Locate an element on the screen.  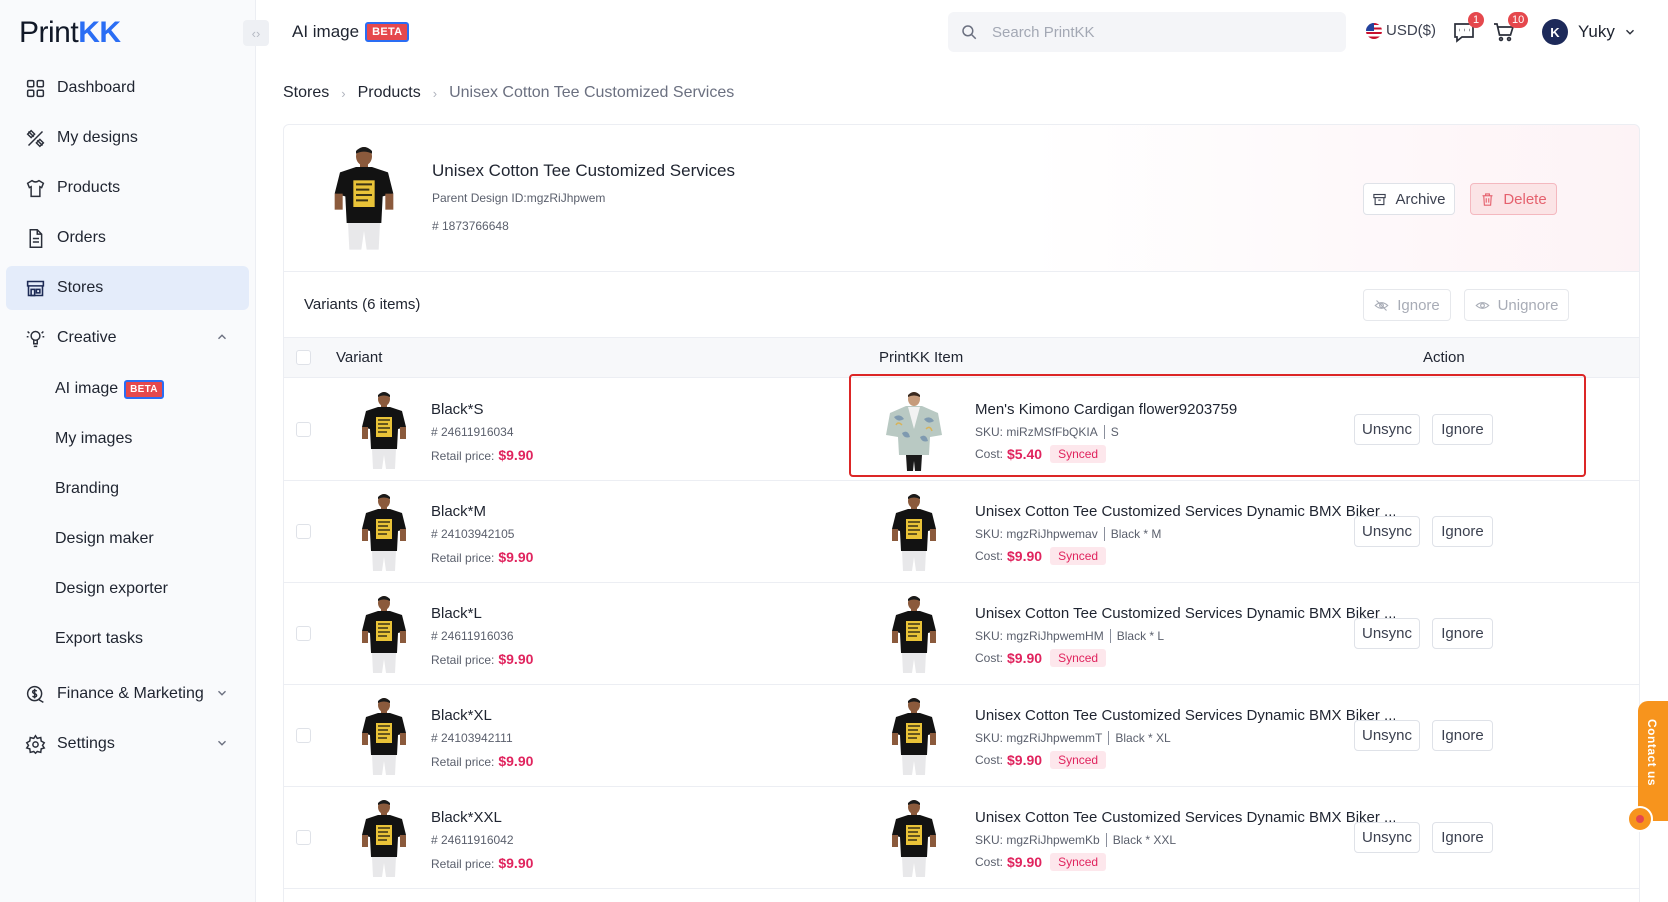
variant-id: # 24611916034 is located at coordinates (472, 432).